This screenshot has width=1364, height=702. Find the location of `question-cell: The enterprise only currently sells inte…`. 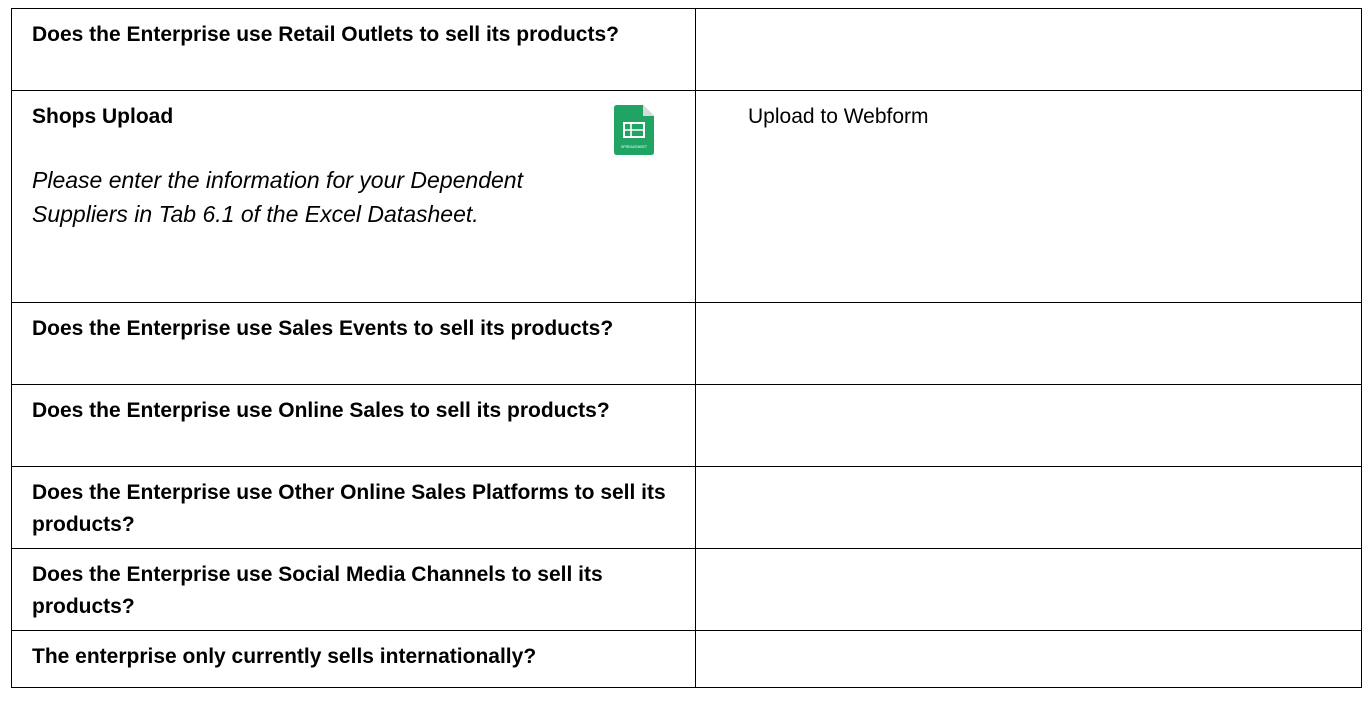

question-cell: The enterprise only currently sells inte… is located at coordinates (353, 659).